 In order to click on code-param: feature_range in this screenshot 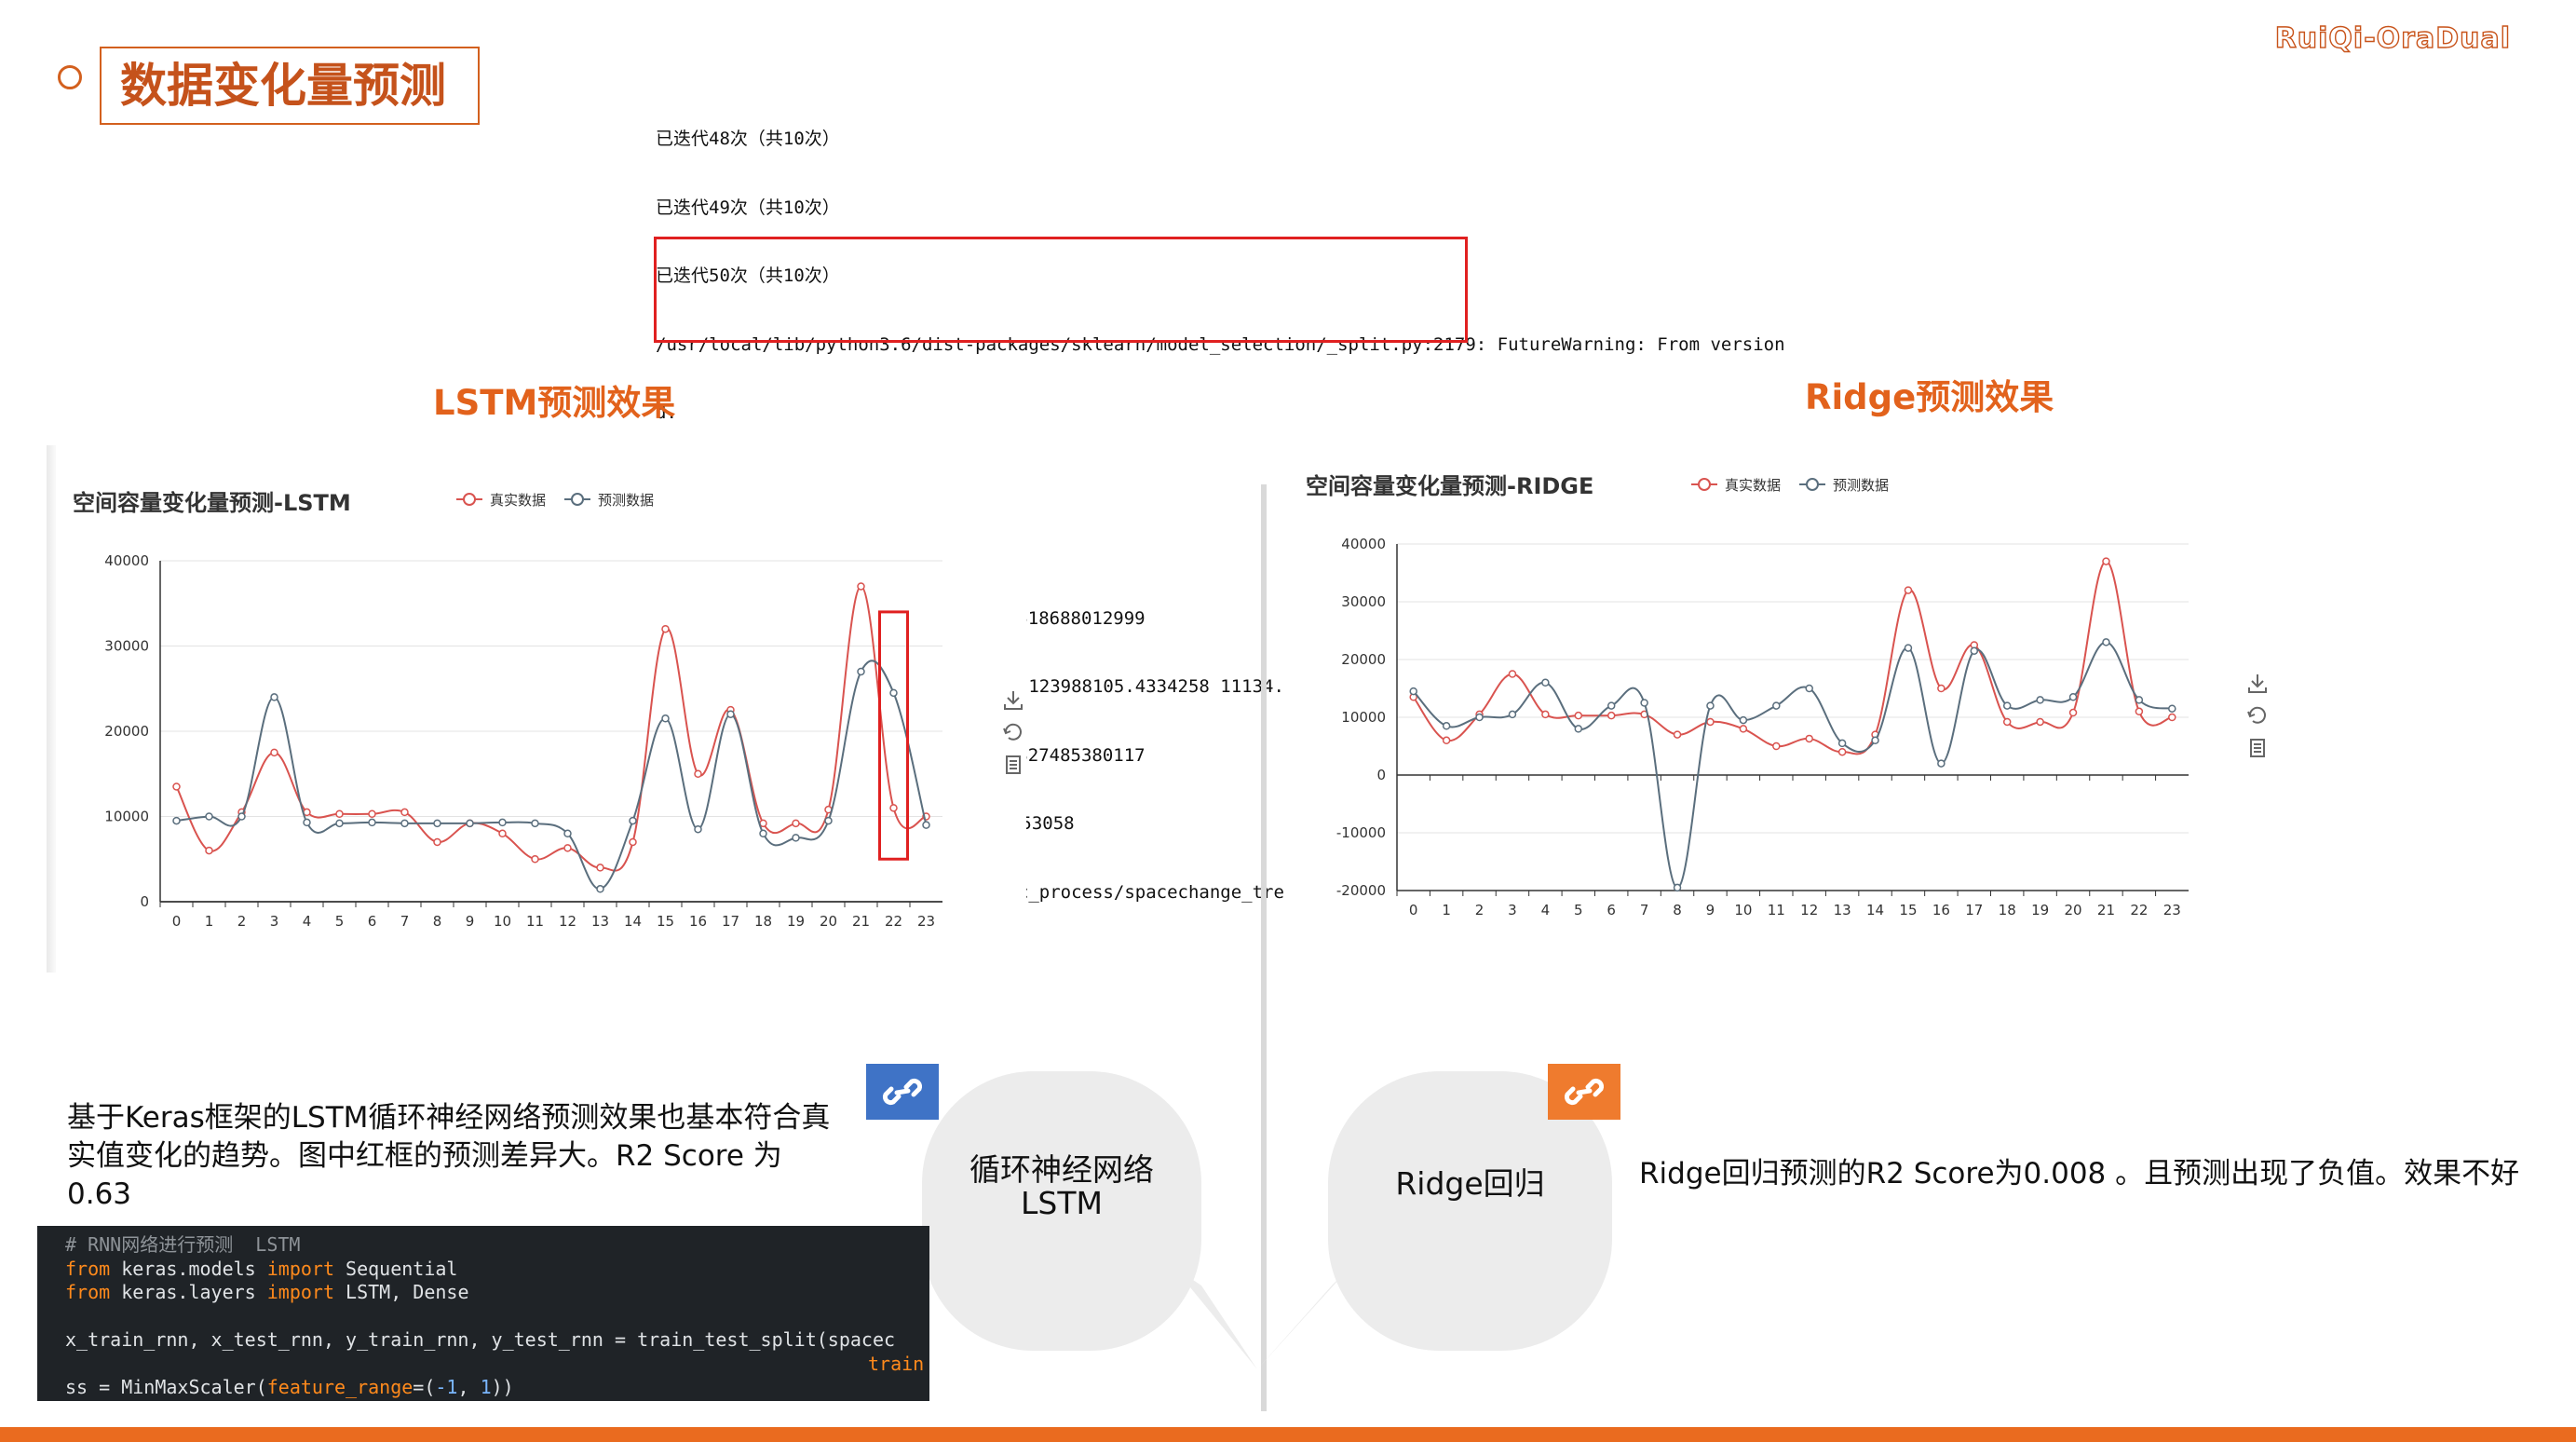, I will do `click(340, 1387)`.